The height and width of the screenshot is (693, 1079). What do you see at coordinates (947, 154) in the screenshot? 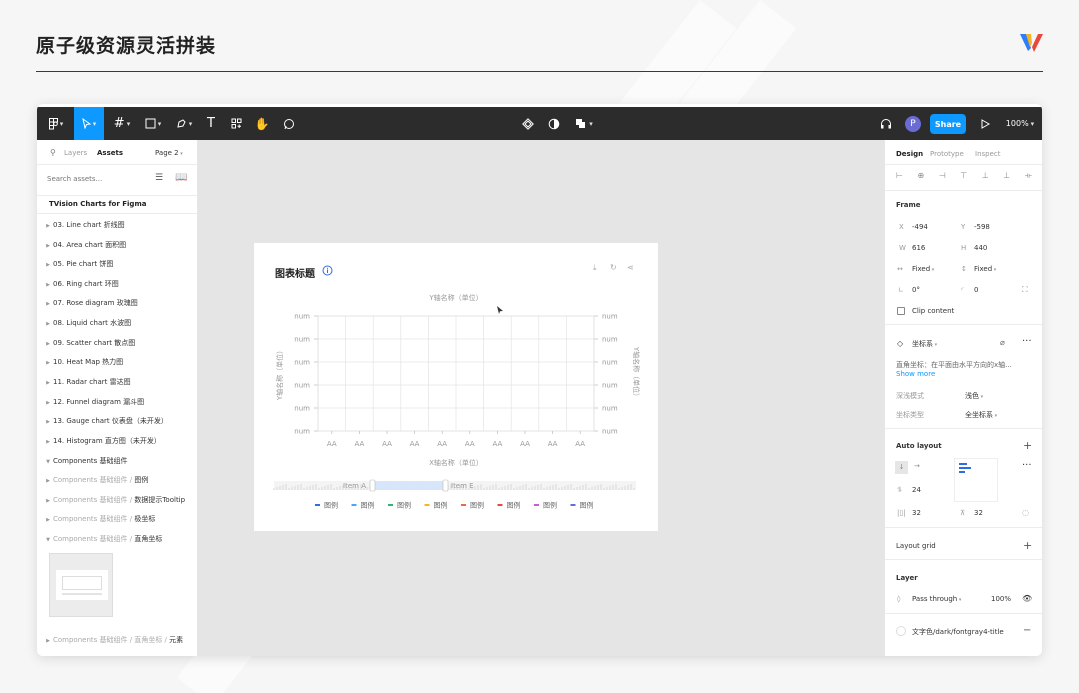
I see `tab-prototype: Prototype` at bounding box center [947, 154].